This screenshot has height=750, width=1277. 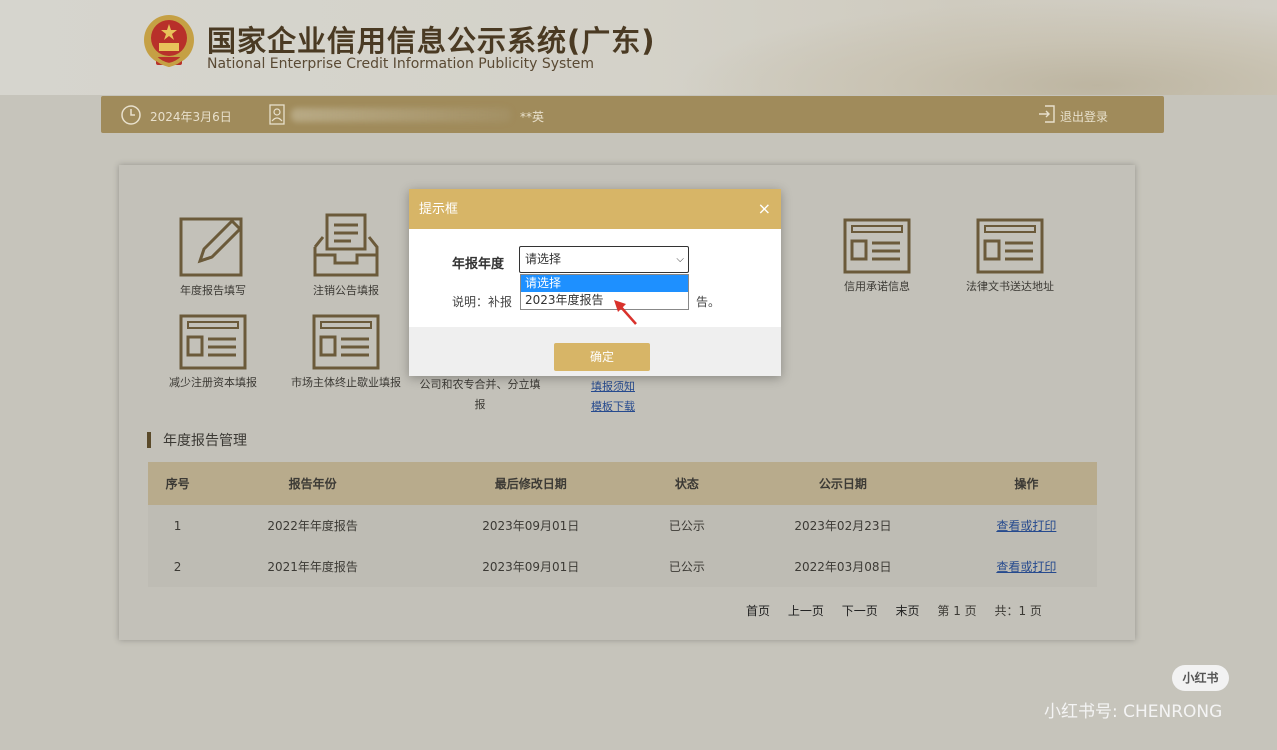 I want to click on header-mountain-art, so click(x=977, y=47).